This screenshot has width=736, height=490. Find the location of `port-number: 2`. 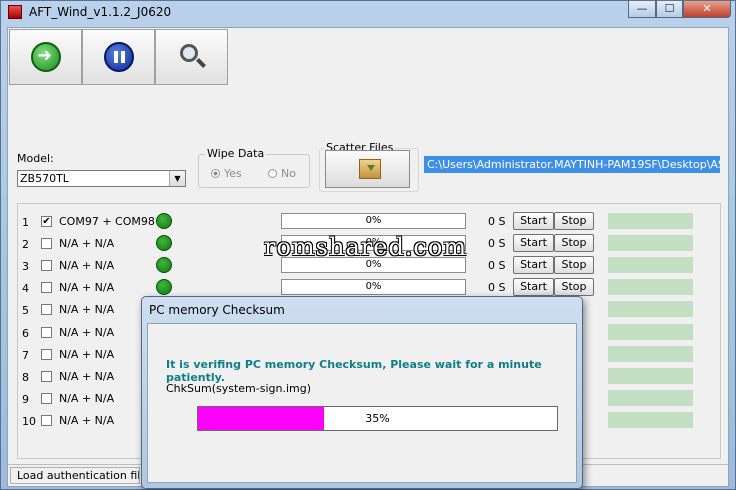

port-number: 2 is located at coordinates (25, 244).